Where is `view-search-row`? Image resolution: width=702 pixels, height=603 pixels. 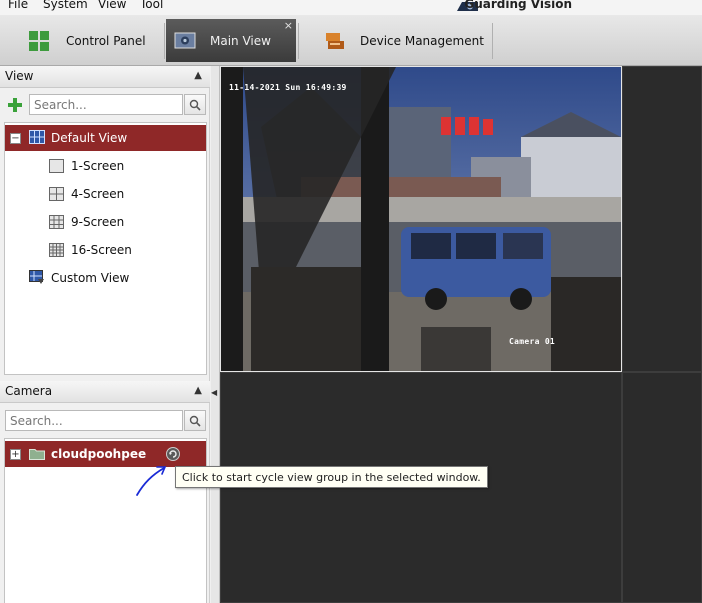
view-search-row is located at coordinates (105, 105).